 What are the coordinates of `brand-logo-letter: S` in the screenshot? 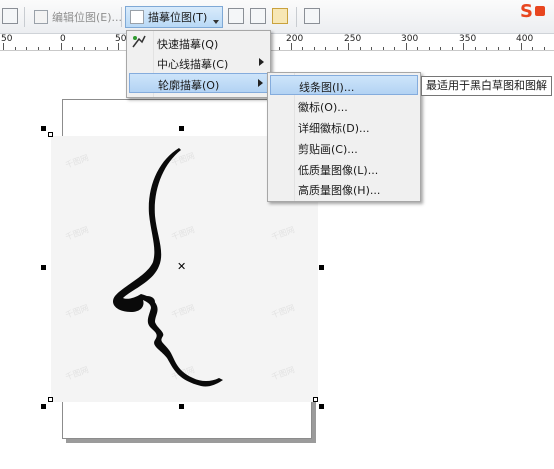 It's located at (526, 11).